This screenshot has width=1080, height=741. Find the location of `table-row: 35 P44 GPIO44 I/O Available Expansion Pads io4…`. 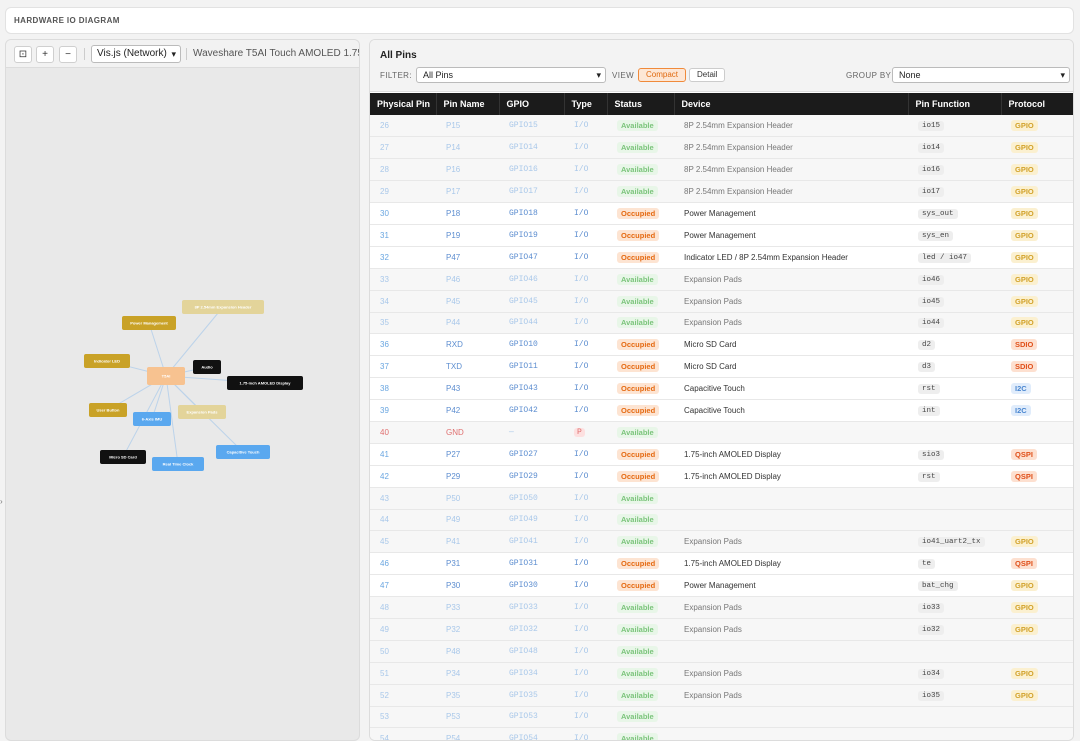

table-row: 35 P44 GPIO44 I/O Available Expansion Pads io4… is located at coordinates (721, 323).